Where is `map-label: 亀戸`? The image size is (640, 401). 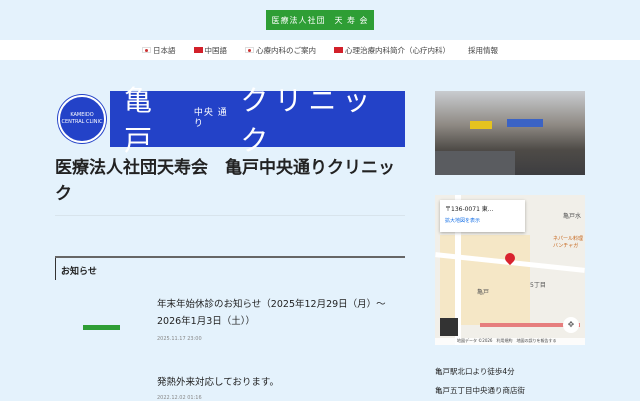 map-label: 亀戸 is located at coordinates (483, 292).